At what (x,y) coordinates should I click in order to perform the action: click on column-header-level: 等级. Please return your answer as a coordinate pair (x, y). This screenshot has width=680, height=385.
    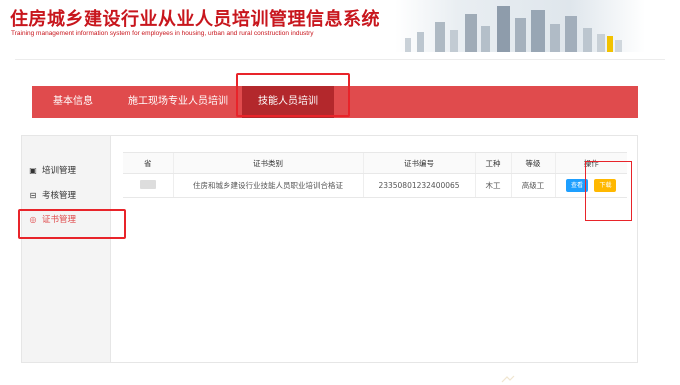
    Looking at the image, I should click on (532, 163).